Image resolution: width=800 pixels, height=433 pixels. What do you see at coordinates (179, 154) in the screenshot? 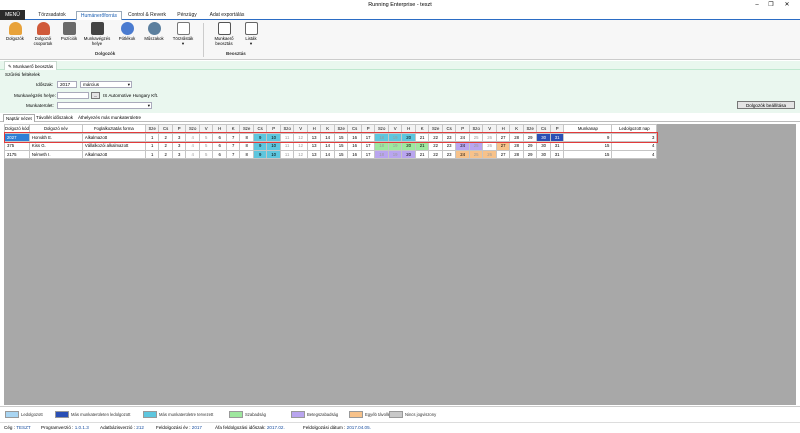
I see `cell-day: 3` at bounding box center [179, 154].